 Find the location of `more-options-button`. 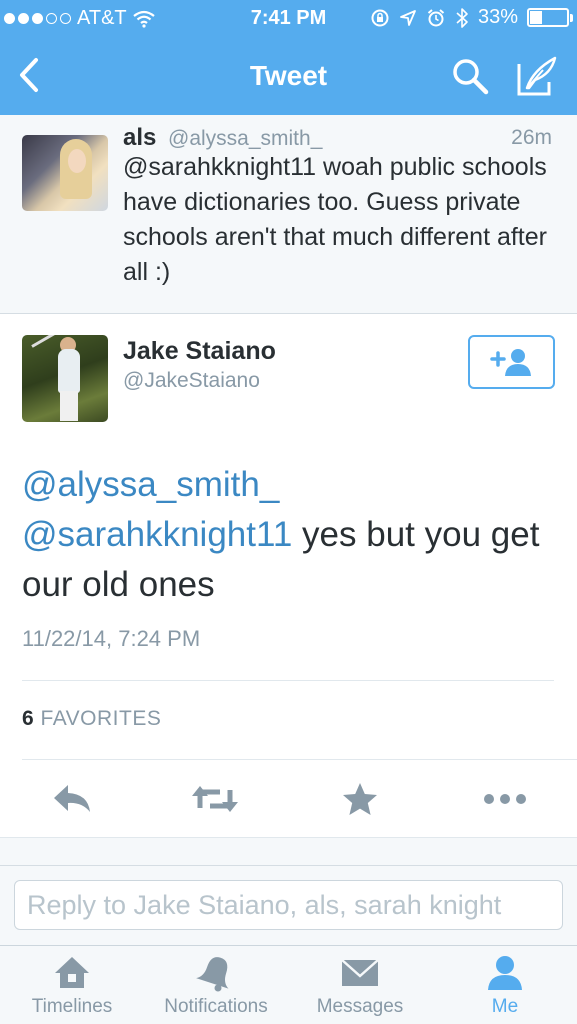

more-options-button is located at coordinates (505, 799).